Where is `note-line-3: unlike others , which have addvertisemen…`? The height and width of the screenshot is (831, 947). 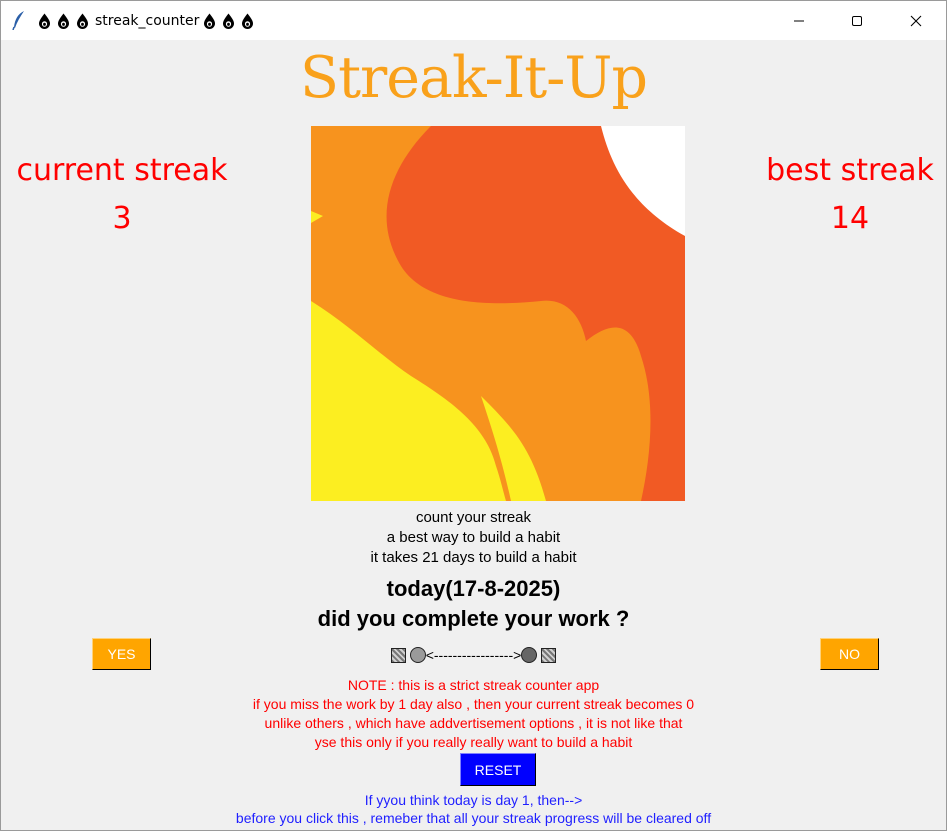
note-line-3: unlike others , which have addvertisemen… is located at coordinates (473, 723).